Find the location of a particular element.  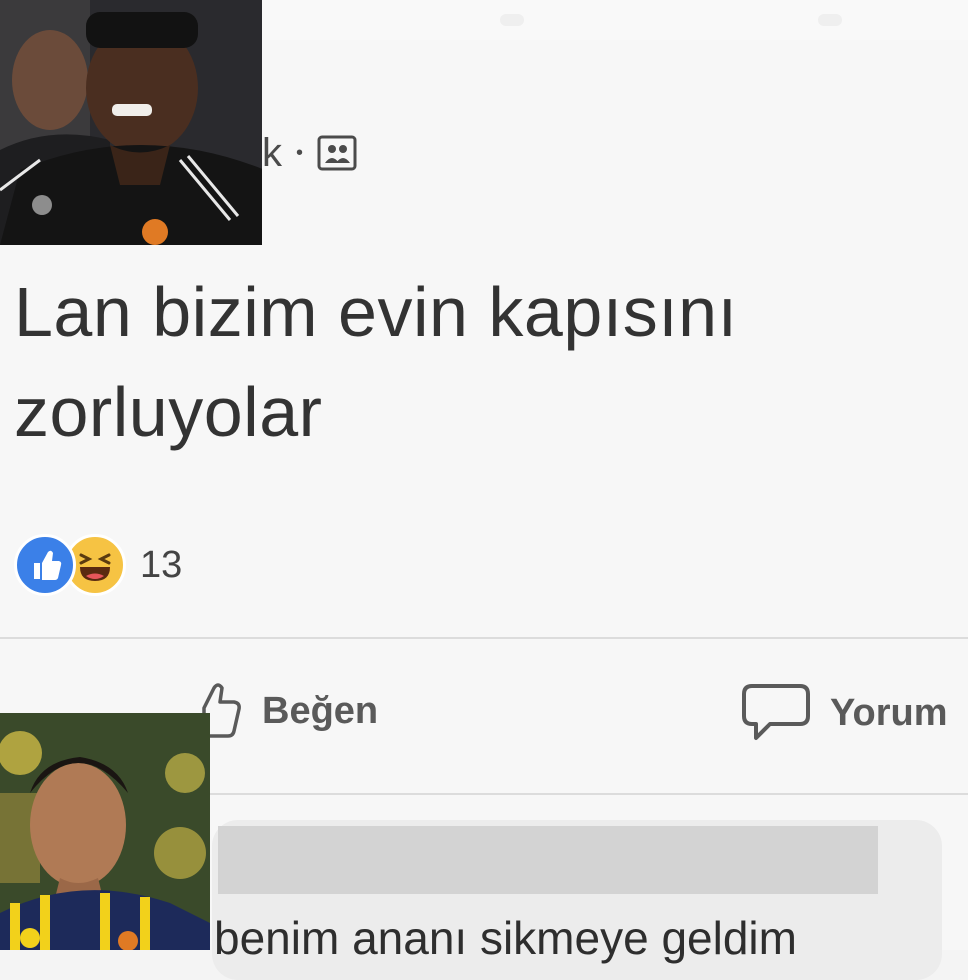

redacted-commenter-name is located at coordinates (548, 860).